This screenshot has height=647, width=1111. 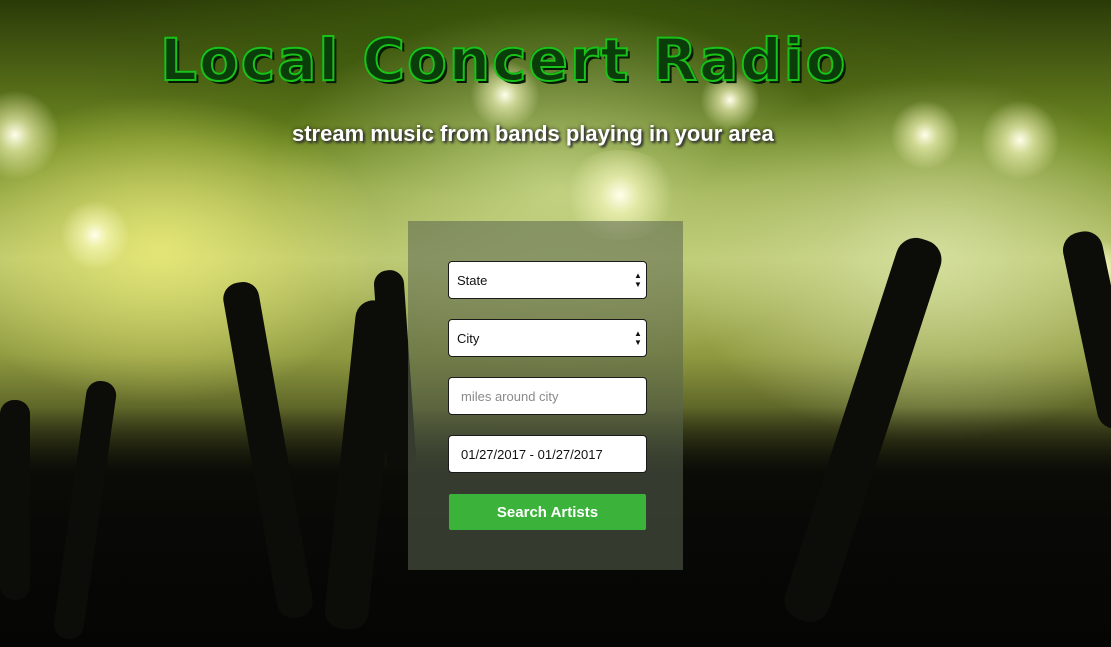 What do you see at coordinates (547, 512) in the screenshot?
I see `search-artists-button: Search Artists` at bounding box center [547, 512].